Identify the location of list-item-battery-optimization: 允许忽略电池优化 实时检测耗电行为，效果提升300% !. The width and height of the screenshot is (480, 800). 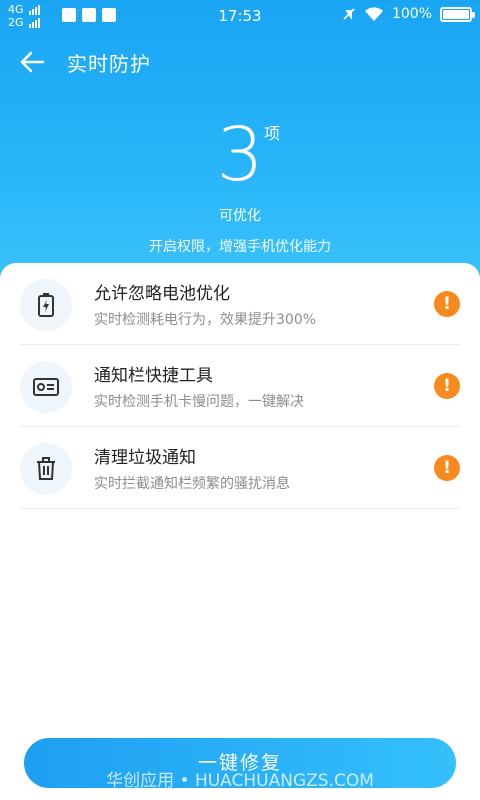
(240, 304).